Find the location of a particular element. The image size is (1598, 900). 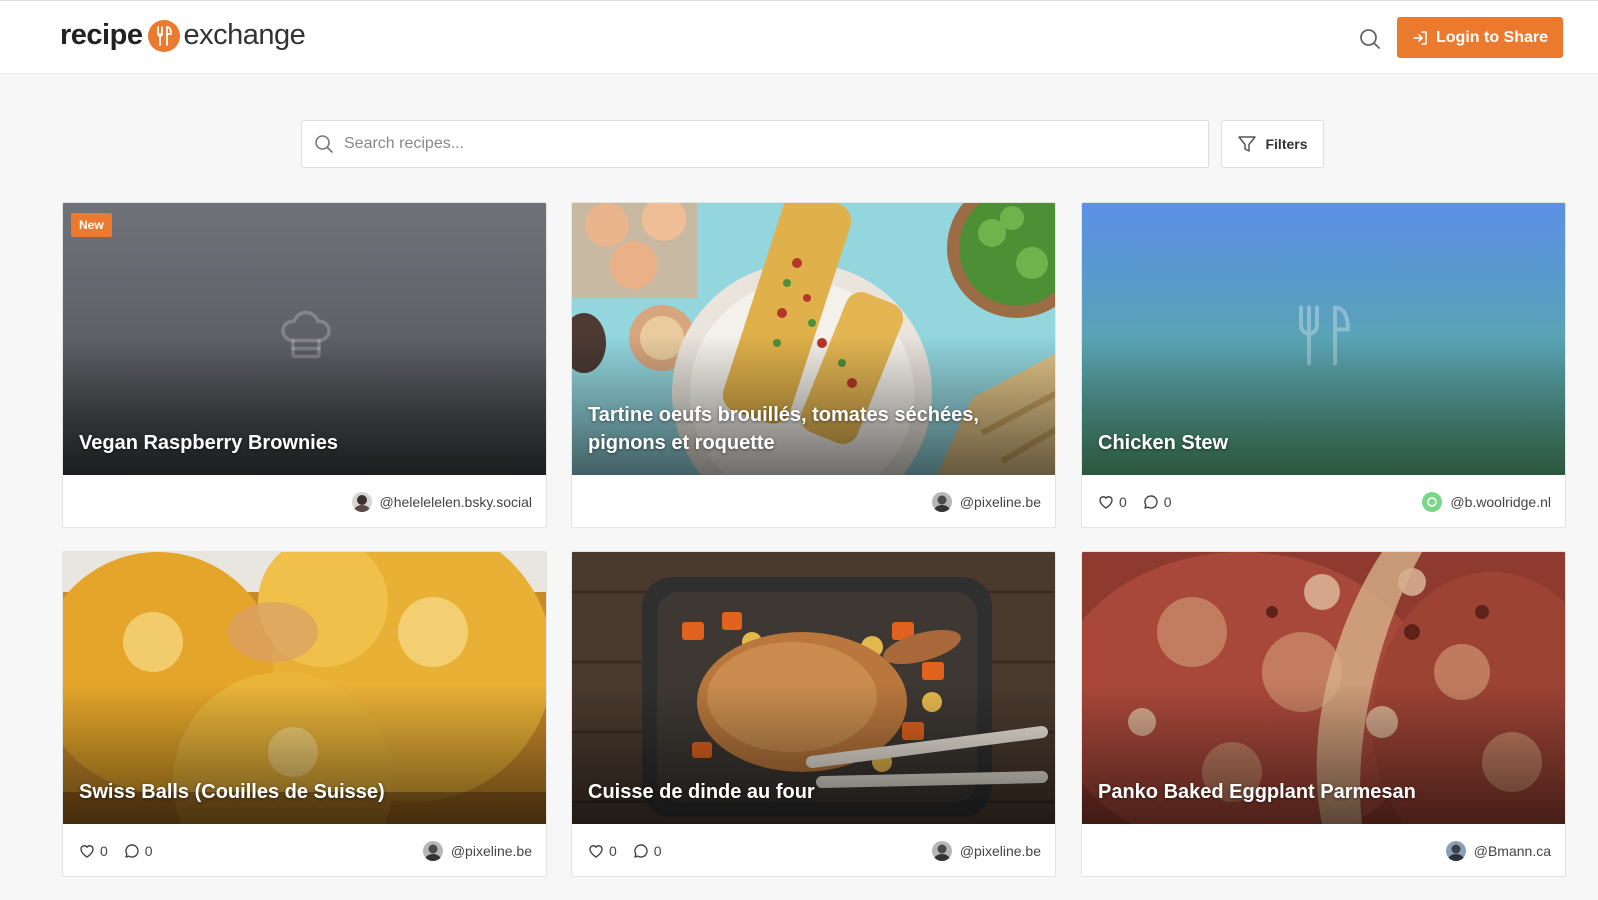

recipe-photo: Cuisse de dinde au four is located at coordinates (813, 688).